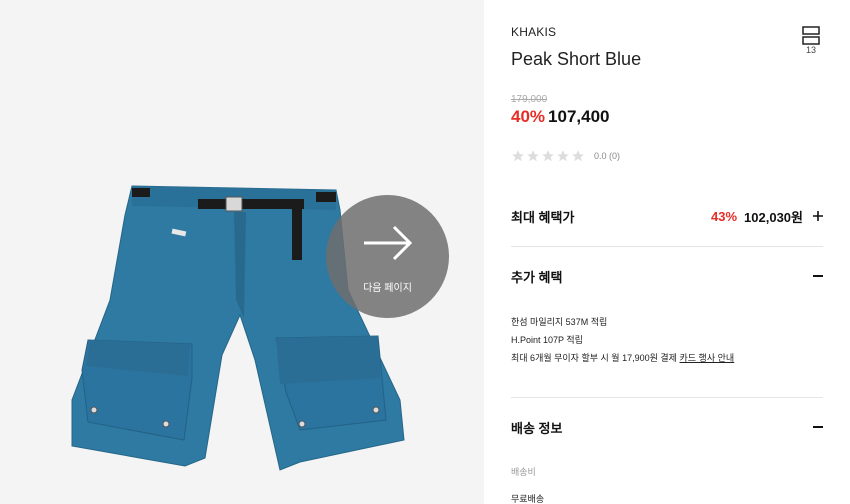  I want to click on rating-text: 0.0 (0), so click(607, 156).